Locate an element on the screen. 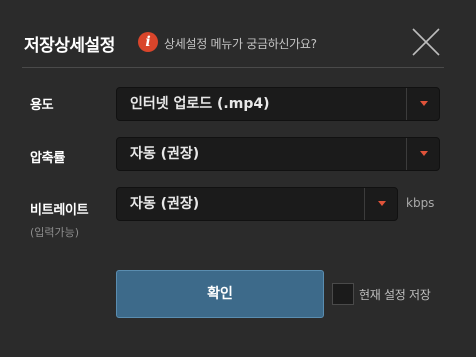 The width and height of the screenshot is (476, 357). dialog-title: 저장상세설정 is located at coordinates (69, 46).